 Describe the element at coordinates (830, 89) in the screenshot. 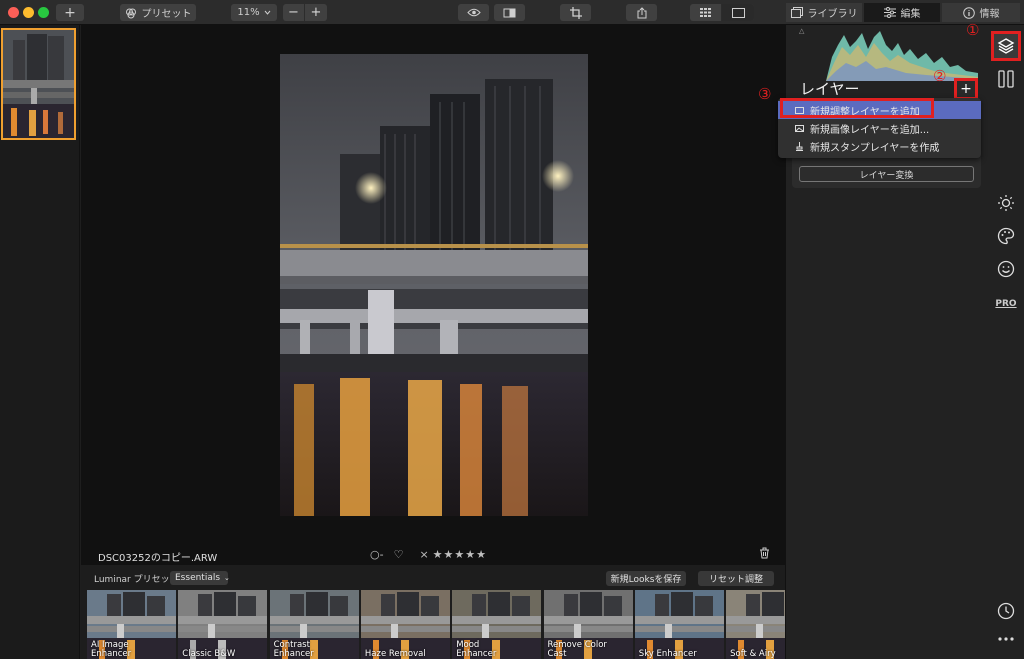

I see `layers-title: レイヤー` at that location.